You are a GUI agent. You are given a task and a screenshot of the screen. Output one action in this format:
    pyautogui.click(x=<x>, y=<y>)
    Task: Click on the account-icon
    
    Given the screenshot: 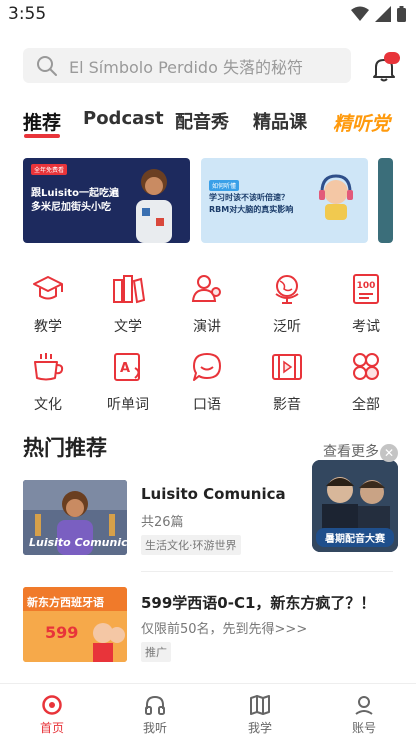 What is the action you would take?
    pyautogui.click(x=364, y=705)
    